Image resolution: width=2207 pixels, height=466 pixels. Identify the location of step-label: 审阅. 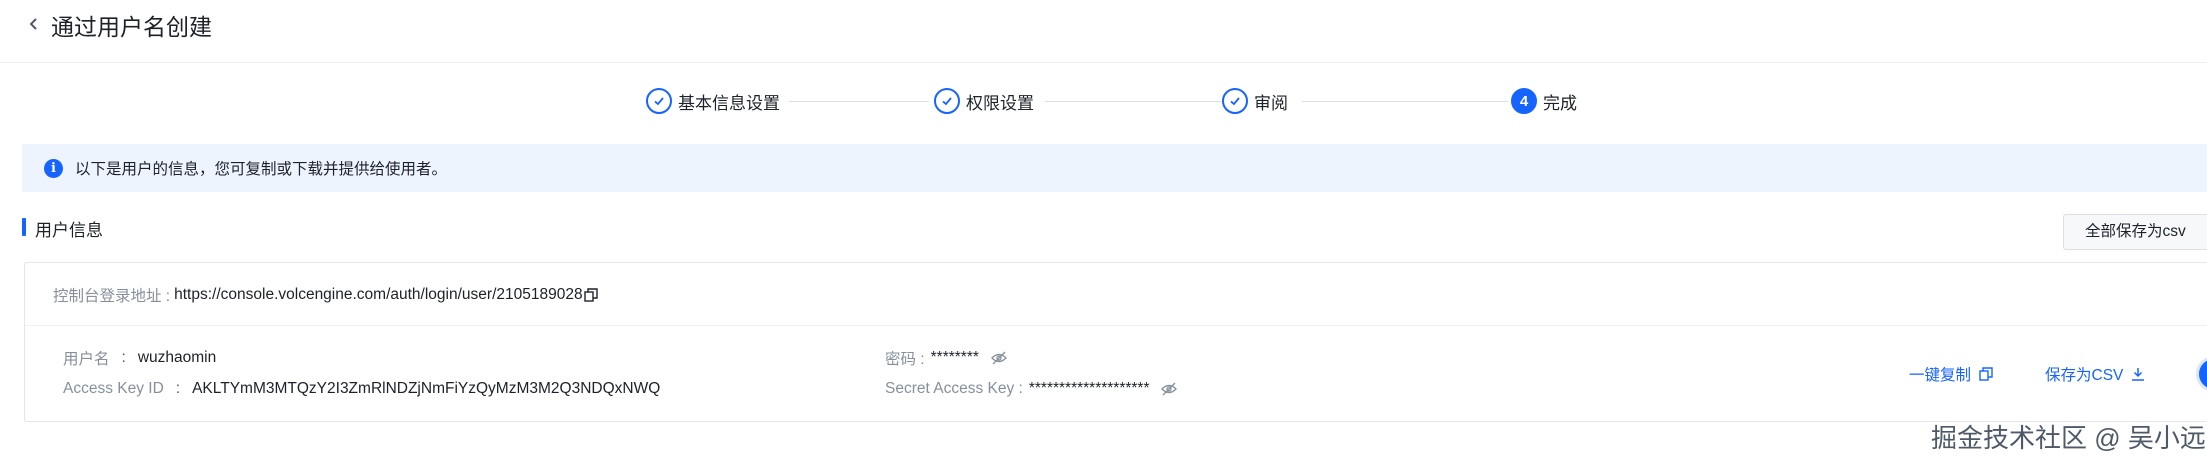
(1271, 103).